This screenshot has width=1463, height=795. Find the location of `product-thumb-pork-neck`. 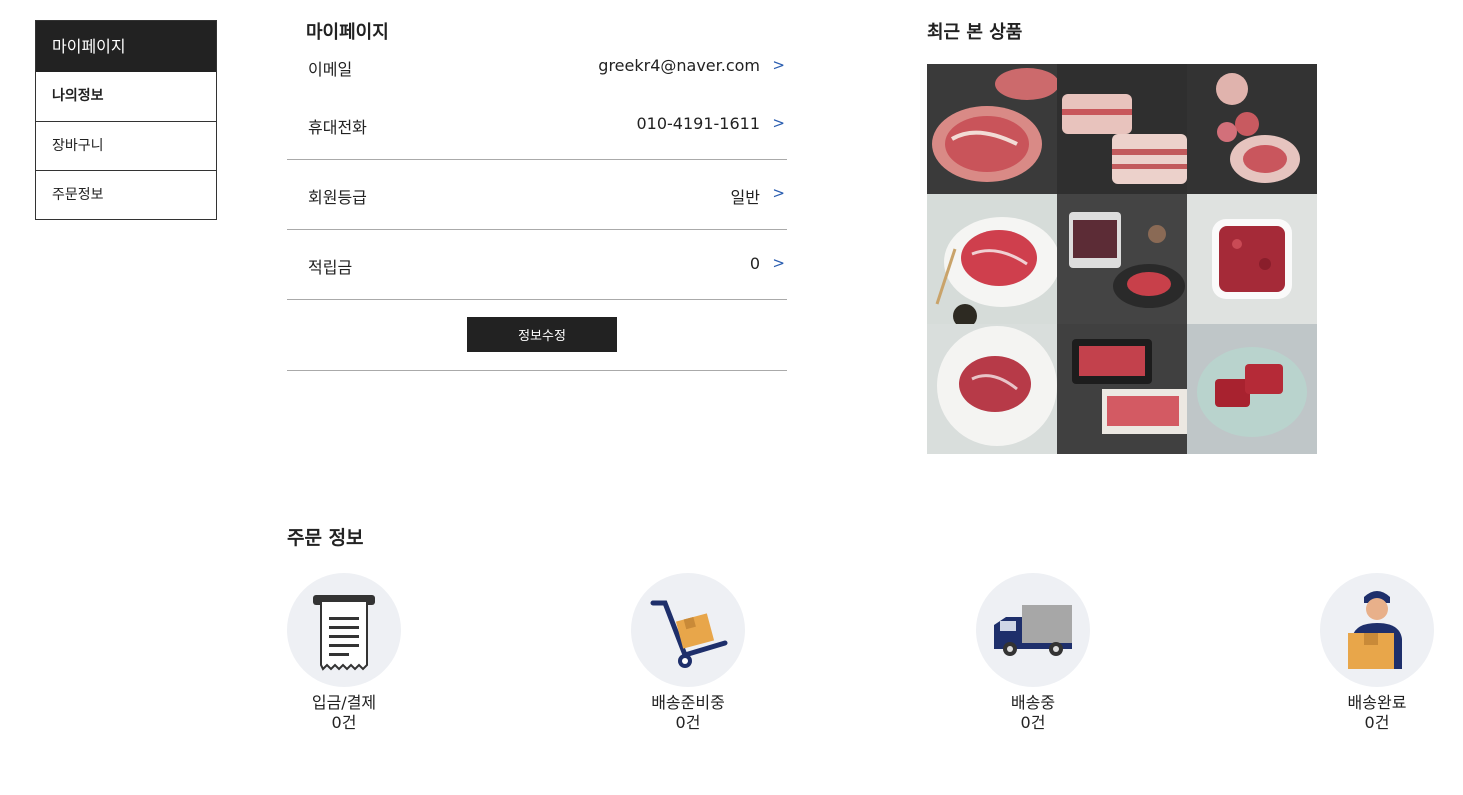

product-thumb-pork-neck is located at coordinates (992, 129).